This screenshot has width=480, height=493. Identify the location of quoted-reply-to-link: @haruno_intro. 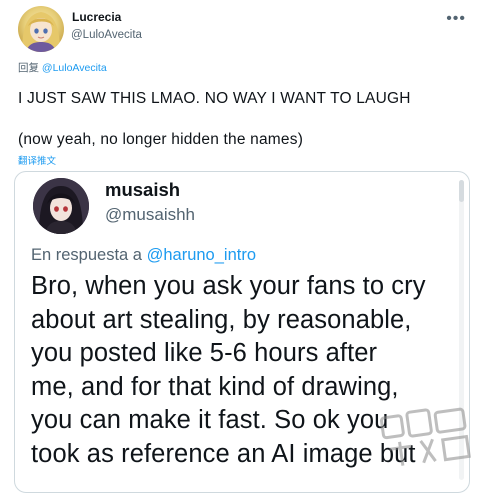
(201, 255).